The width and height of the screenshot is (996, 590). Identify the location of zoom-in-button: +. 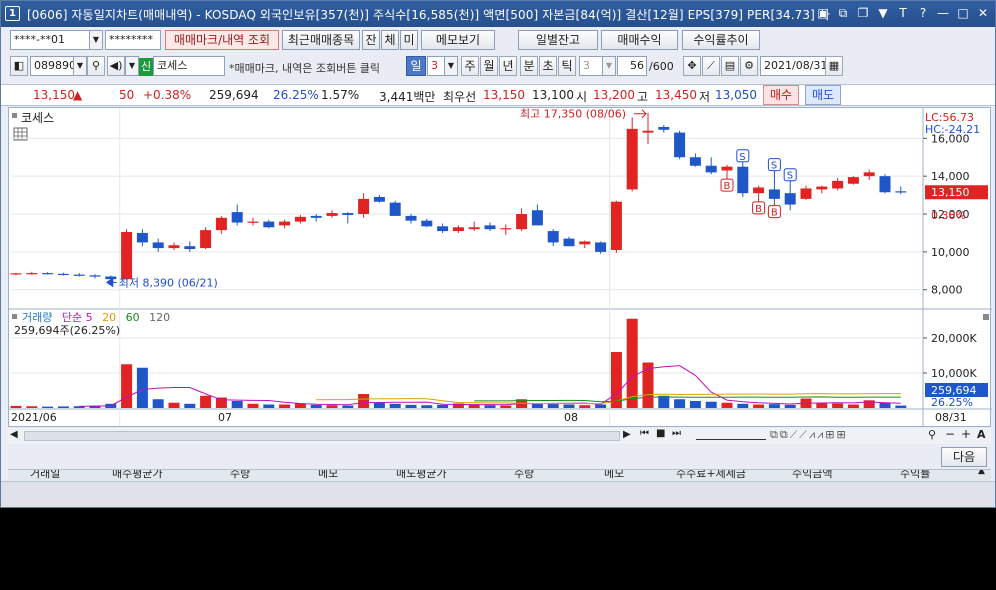
(966, 434).